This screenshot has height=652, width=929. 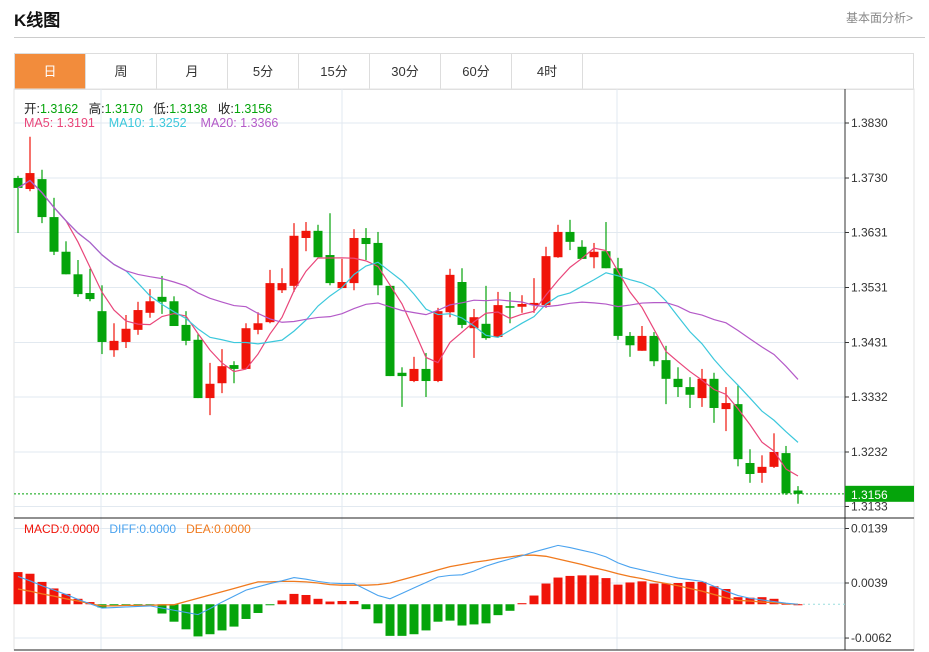 What do you see at coordinates (137, 529) in the screenshot?
I see `macd-readout: MACD:0.0000 DIFF:0.0000 DEA:0.0000` at bounding box center [137, 529].